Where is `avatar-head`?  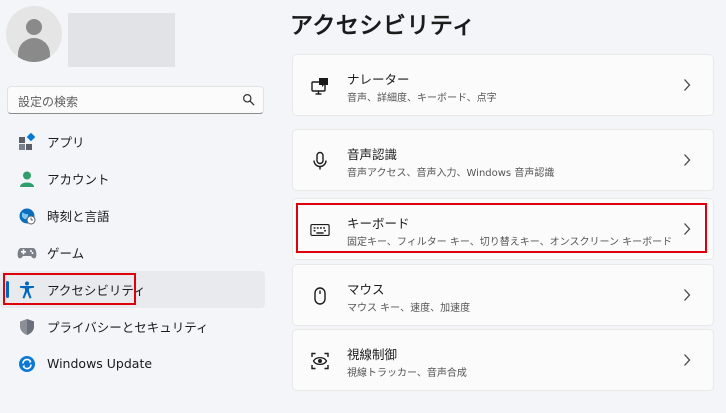 avatar-head is located at coordinates (34, 27).